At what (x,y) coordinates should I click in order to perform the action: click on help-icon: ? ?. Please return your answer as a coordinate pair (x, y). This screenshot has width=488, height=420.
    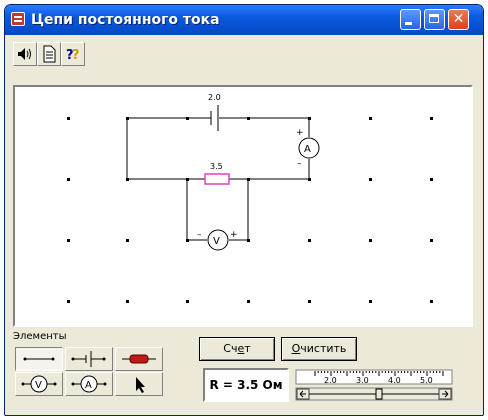
    Looking at the image, I should click on (73, 55).